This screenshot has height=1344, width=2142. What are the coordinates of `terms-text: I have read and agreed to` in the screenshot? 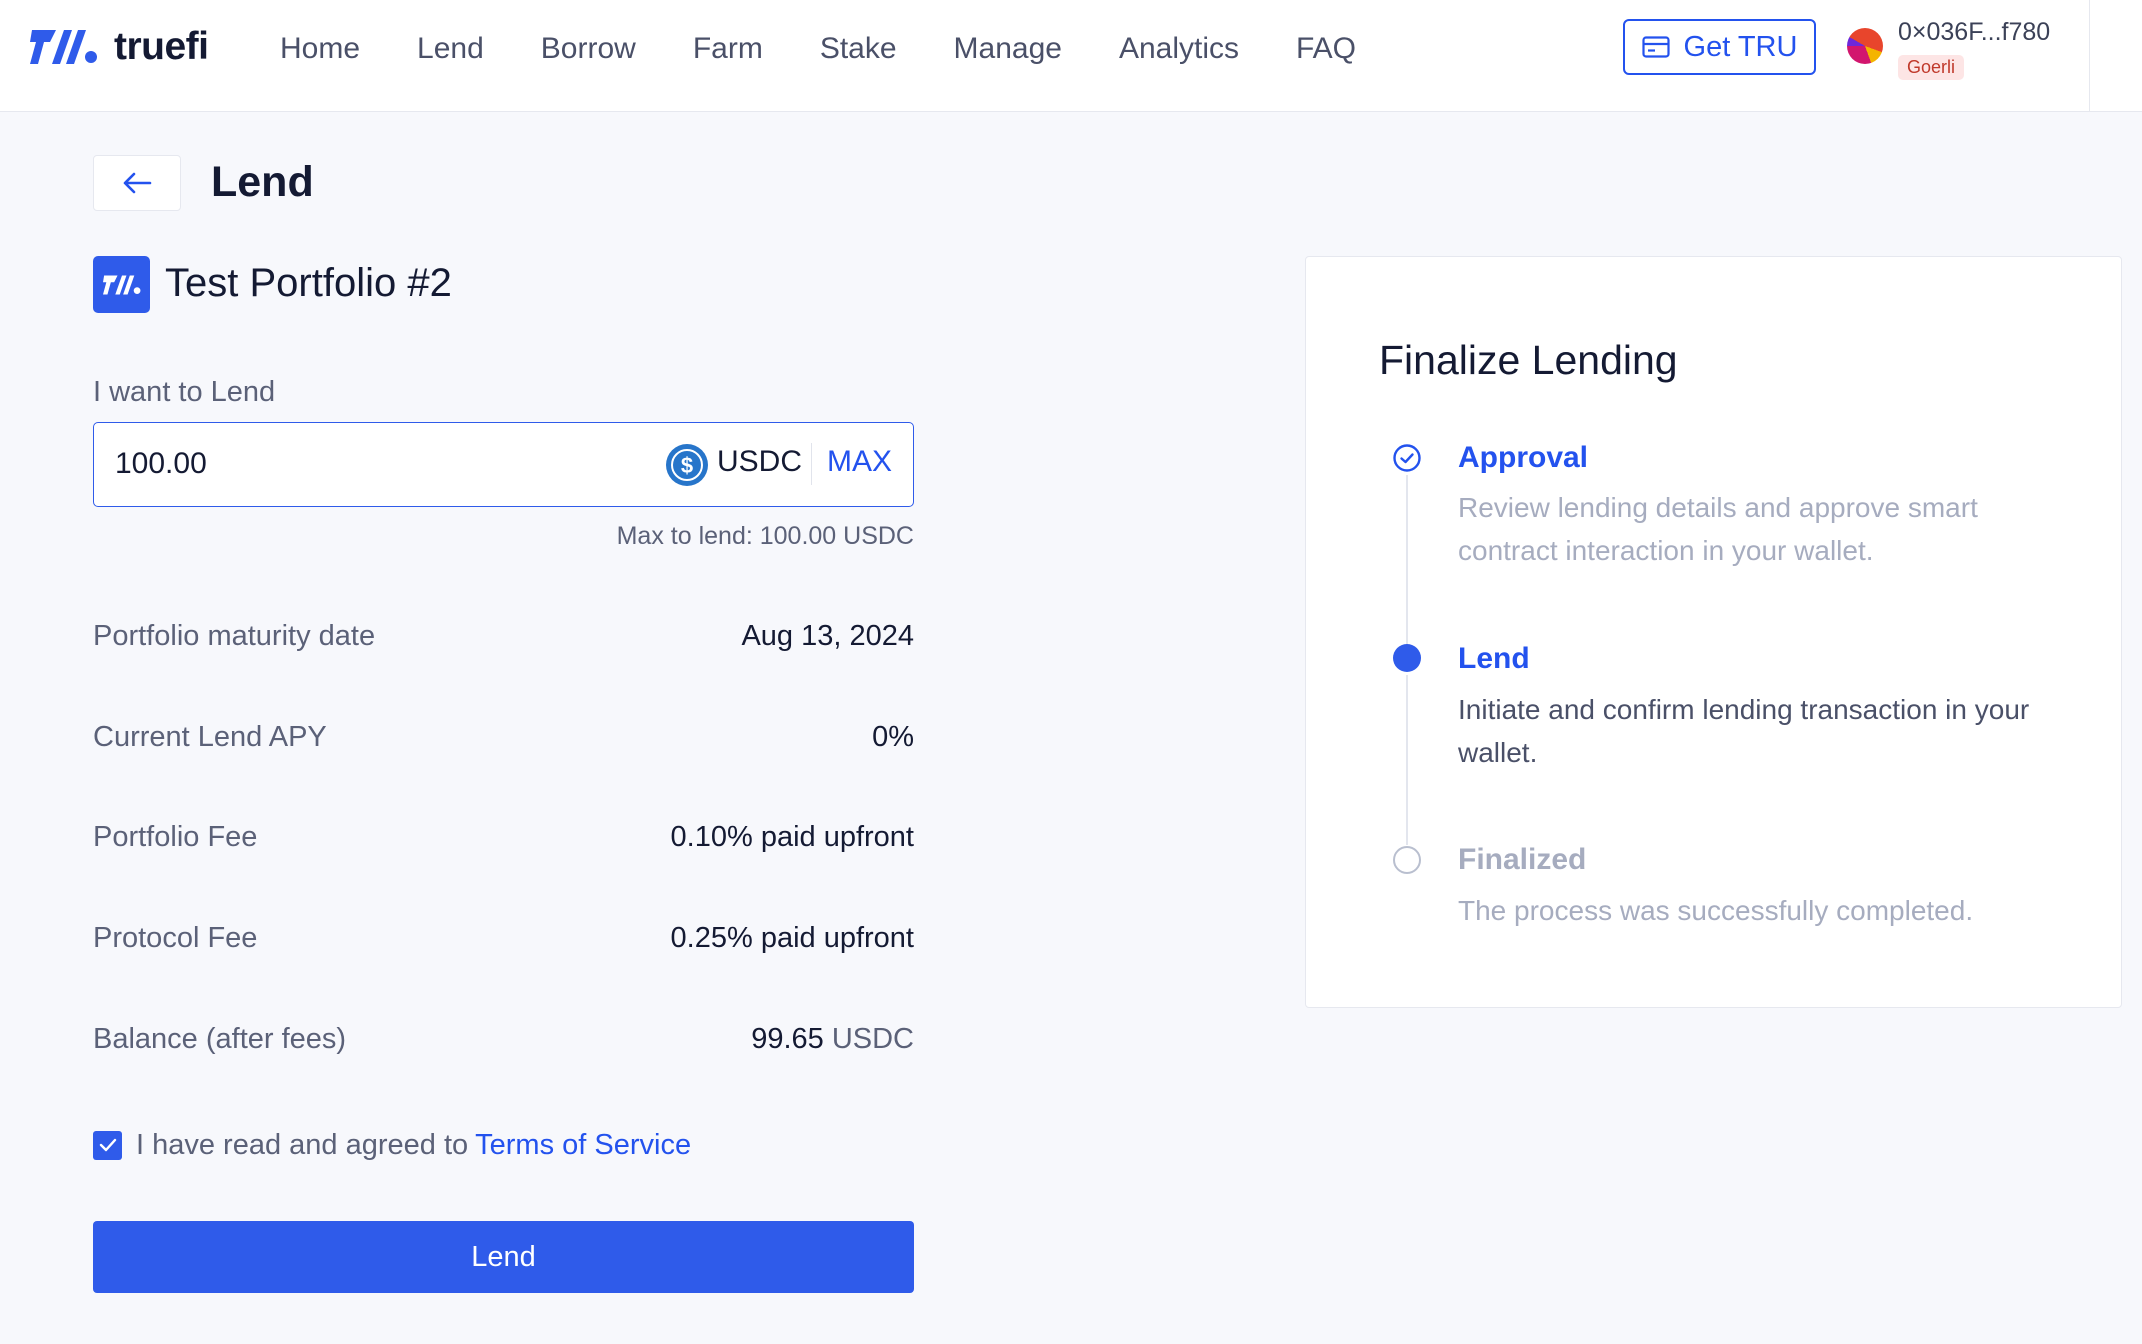 It's located at (302, 1144).